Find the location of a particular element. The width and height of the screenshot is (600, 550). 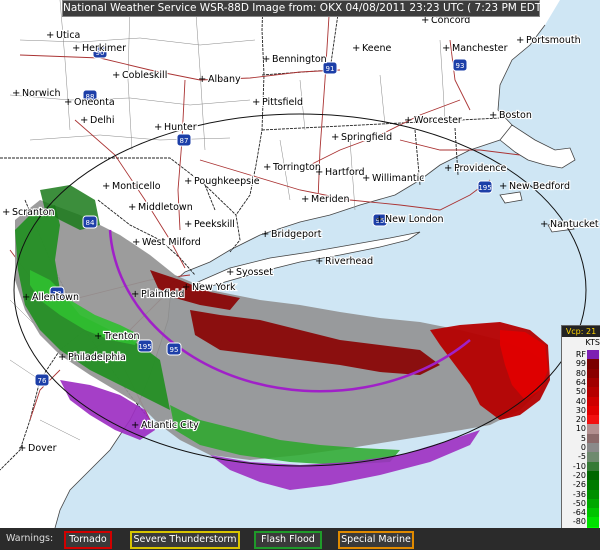

city-label: Middletown is located at coordinates (165, 207).